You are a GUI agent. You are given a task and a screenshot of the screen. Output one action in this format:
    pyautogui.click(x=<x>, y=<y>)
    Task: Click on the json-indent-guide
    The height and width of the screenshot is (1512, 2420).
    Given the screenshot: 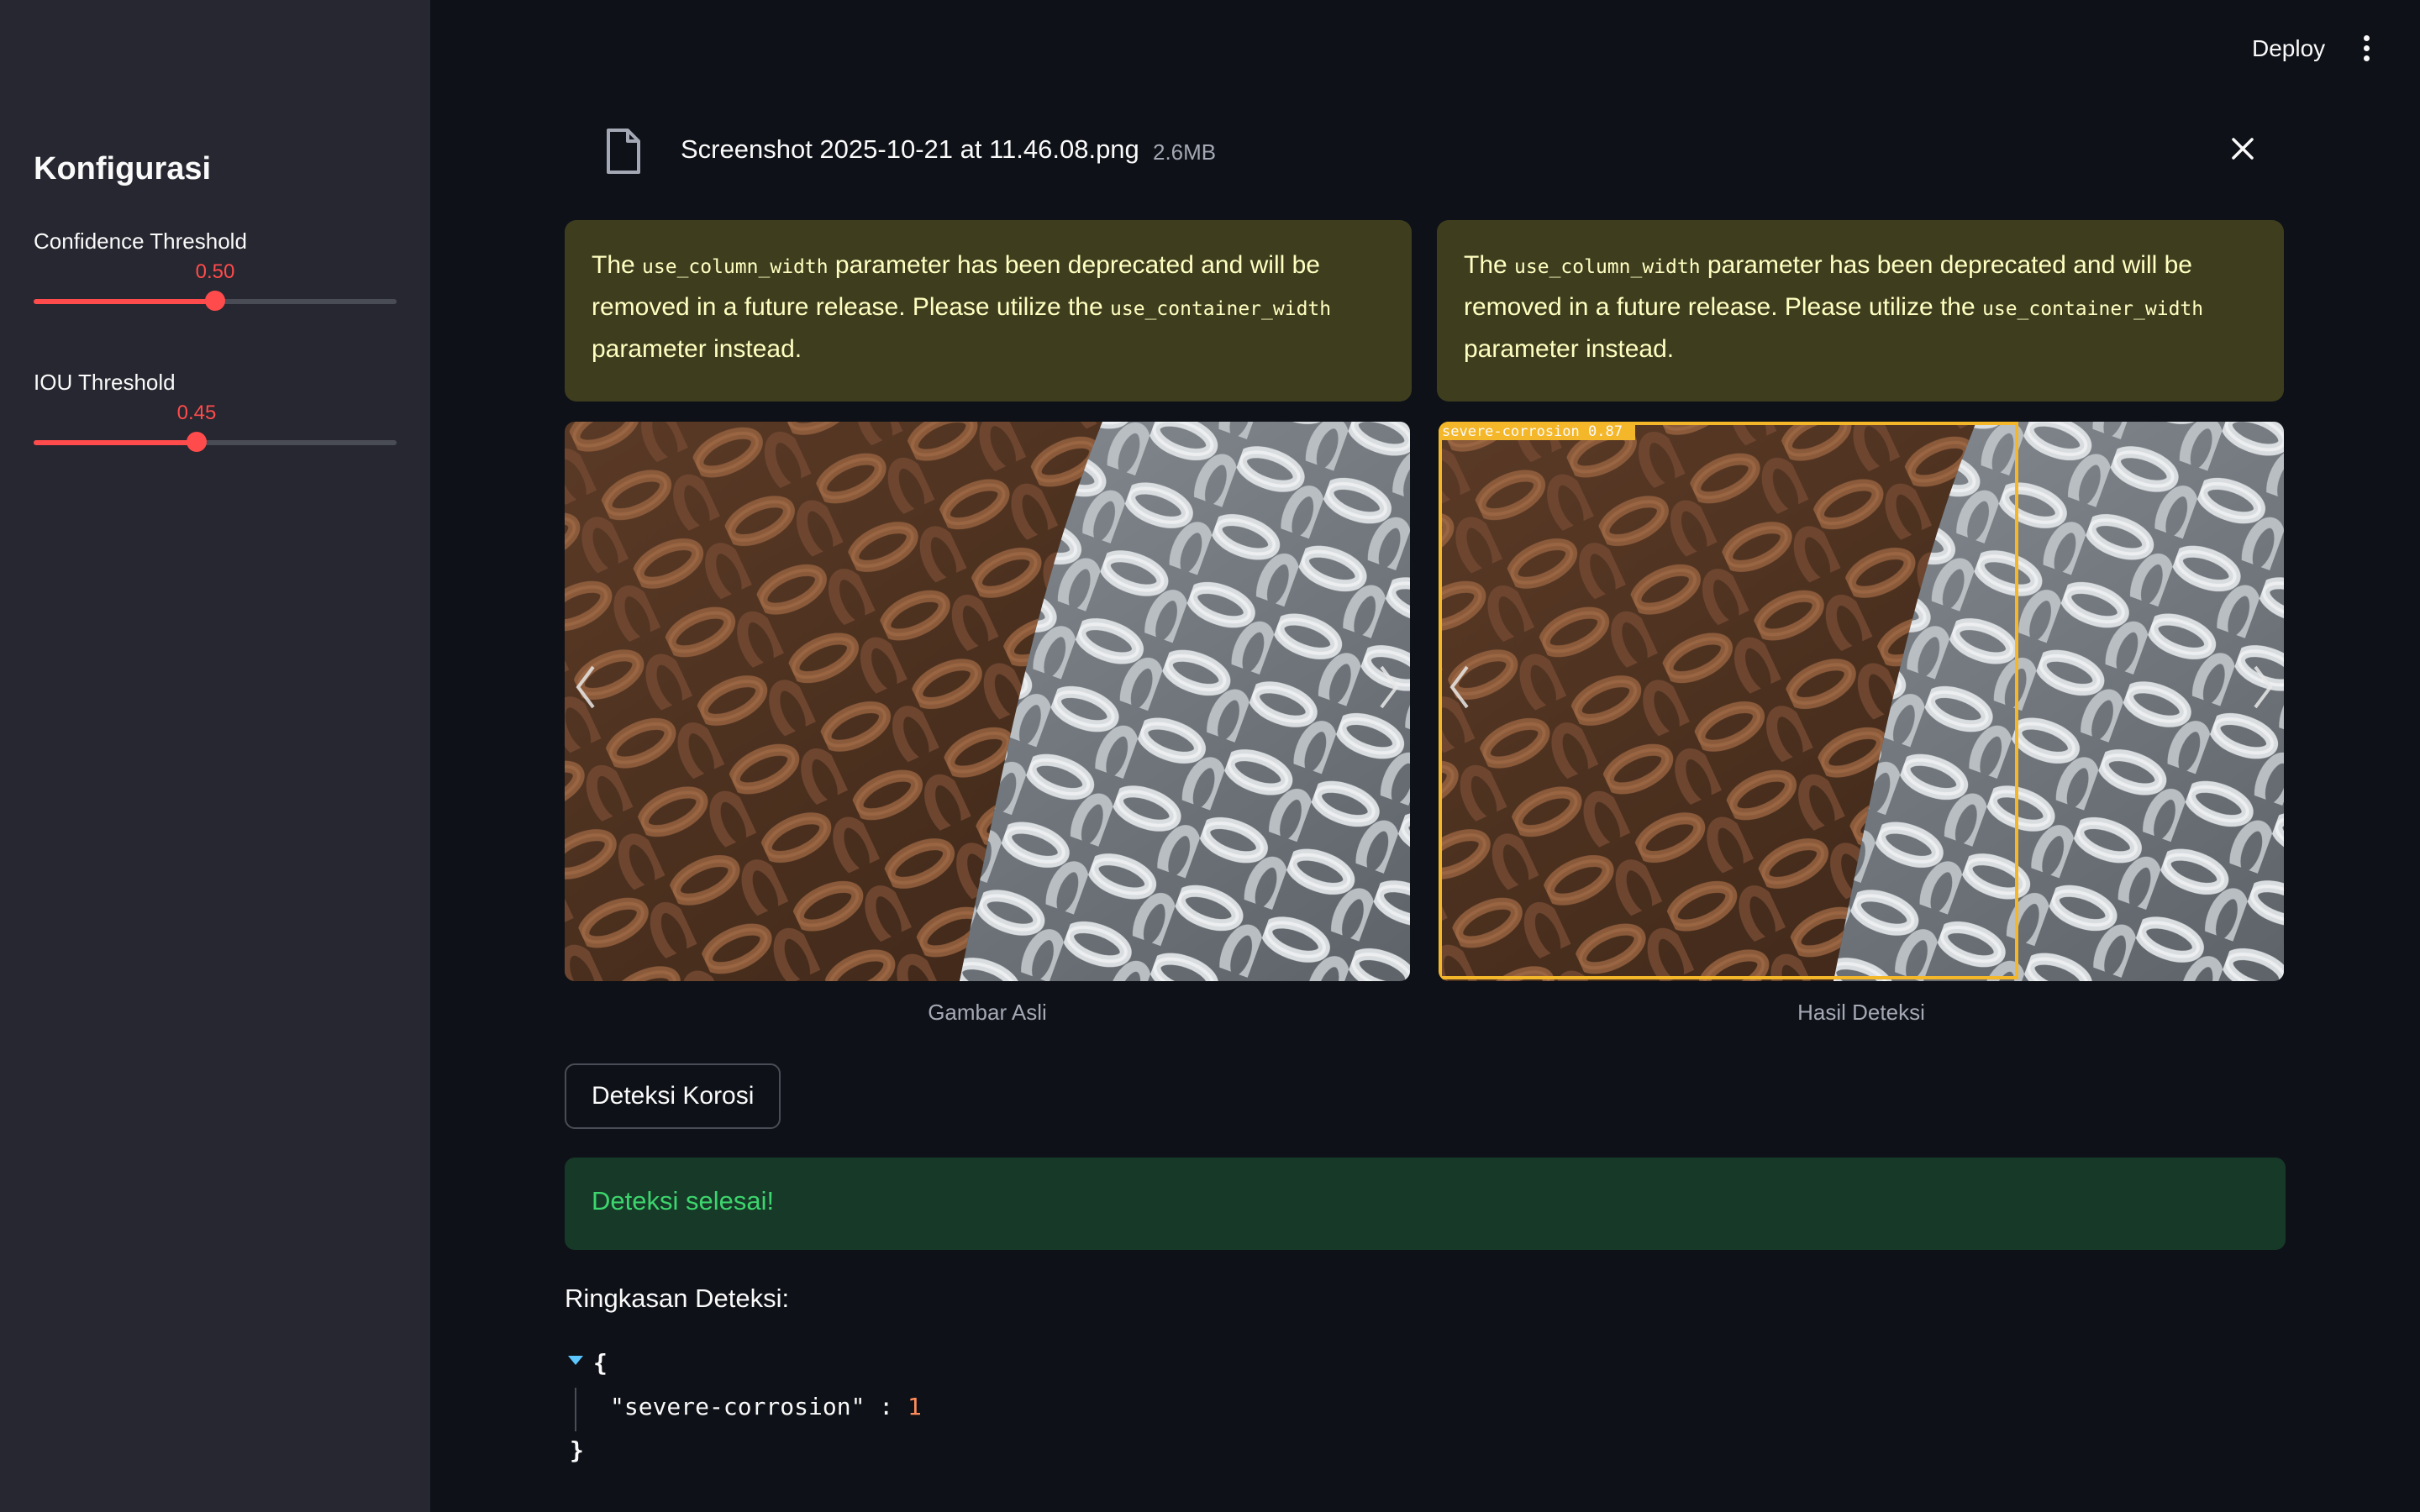 What is the action you would take?
    pyautogui.click(x=575, y=1409)
    